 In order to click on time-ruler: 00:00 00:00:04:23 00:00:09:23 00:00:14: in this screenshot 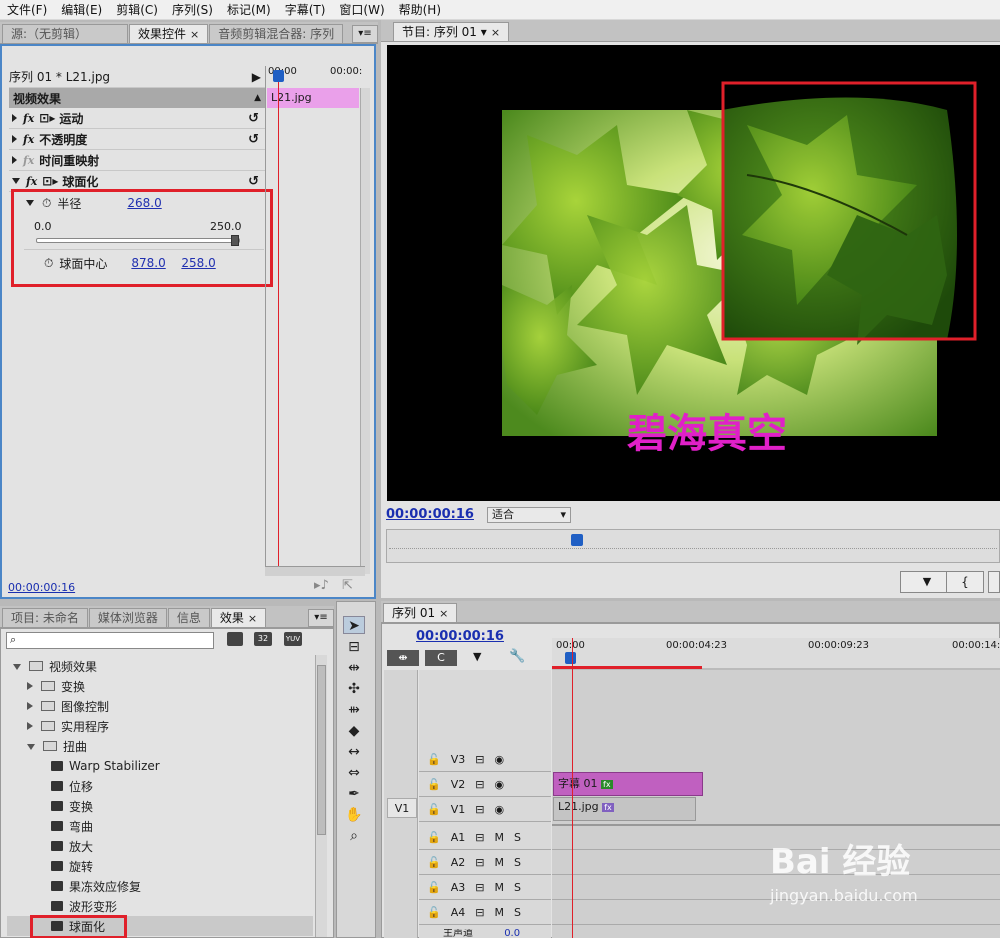, I will do `click(776, 654)`.